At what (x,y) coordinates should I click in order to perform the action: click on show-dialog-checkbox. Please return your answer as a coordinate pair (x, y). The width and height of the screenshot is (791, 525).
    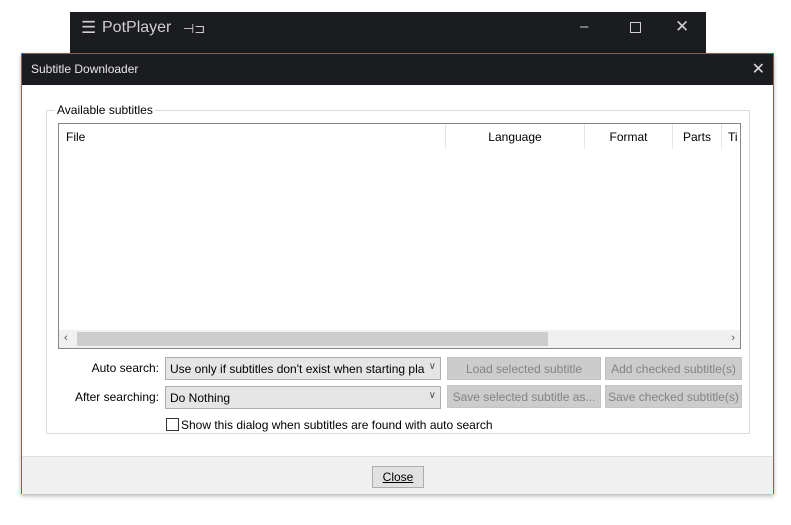
    Looking at the image, I should click on (172, 424).